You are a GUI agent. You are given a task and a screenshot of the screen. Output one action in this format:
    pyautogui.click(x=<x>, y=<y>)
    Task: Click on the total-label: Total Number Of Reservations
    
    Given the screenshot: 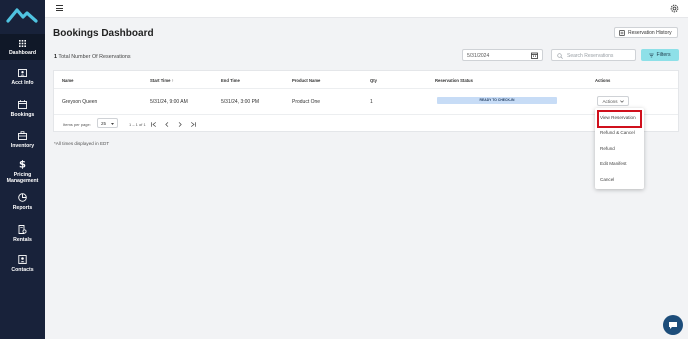 What is the action you would take?
    pyautogui.click(x=94, y=57)
    